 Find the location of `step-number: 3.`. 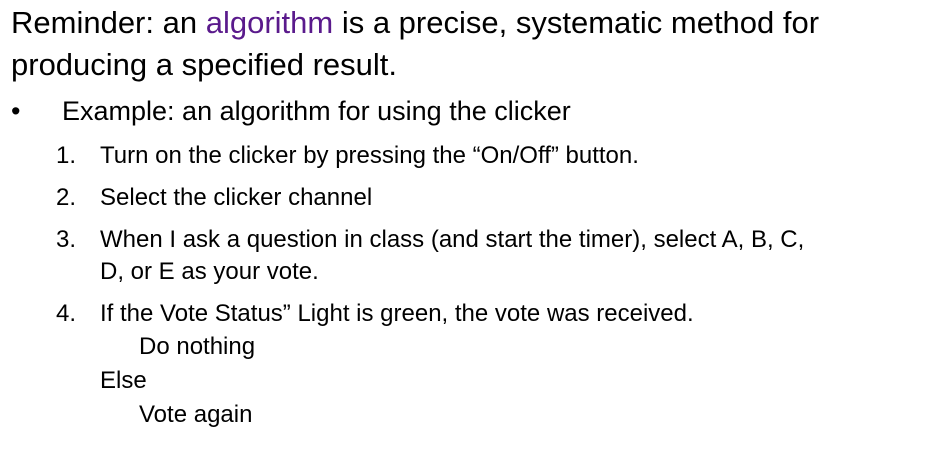

step-number: 3. is located at coordinates (66, 239).